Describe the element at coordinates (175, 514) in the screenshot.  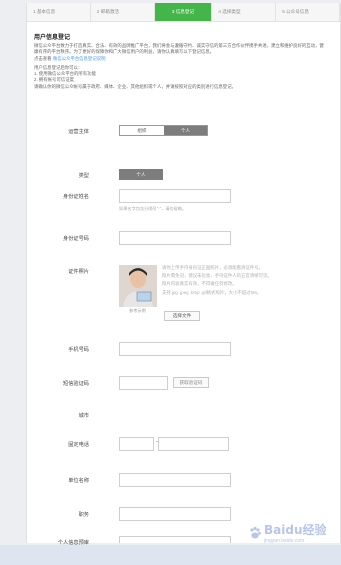
I see `position-input` at that location.